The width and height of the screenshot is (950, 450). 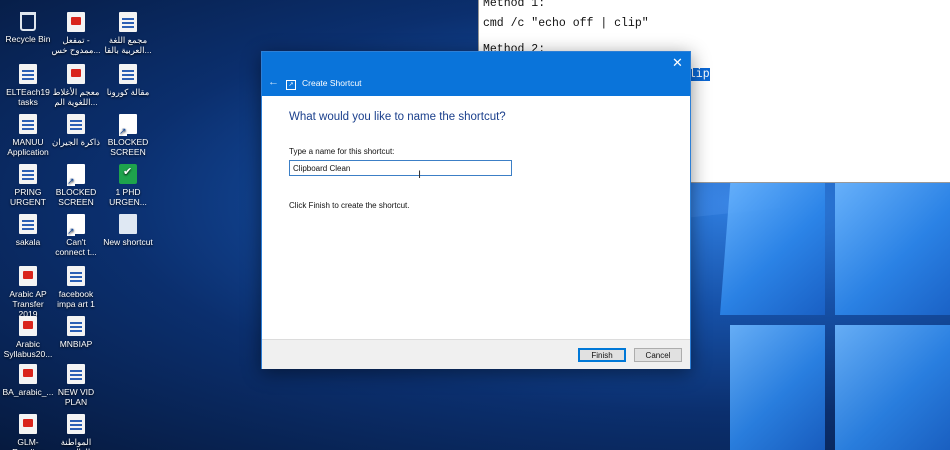 What do you see at coordinates (476, 354) in the screenshot?
I see `dialog-footer: Finish Cancel` at bounding box center [476, 354].